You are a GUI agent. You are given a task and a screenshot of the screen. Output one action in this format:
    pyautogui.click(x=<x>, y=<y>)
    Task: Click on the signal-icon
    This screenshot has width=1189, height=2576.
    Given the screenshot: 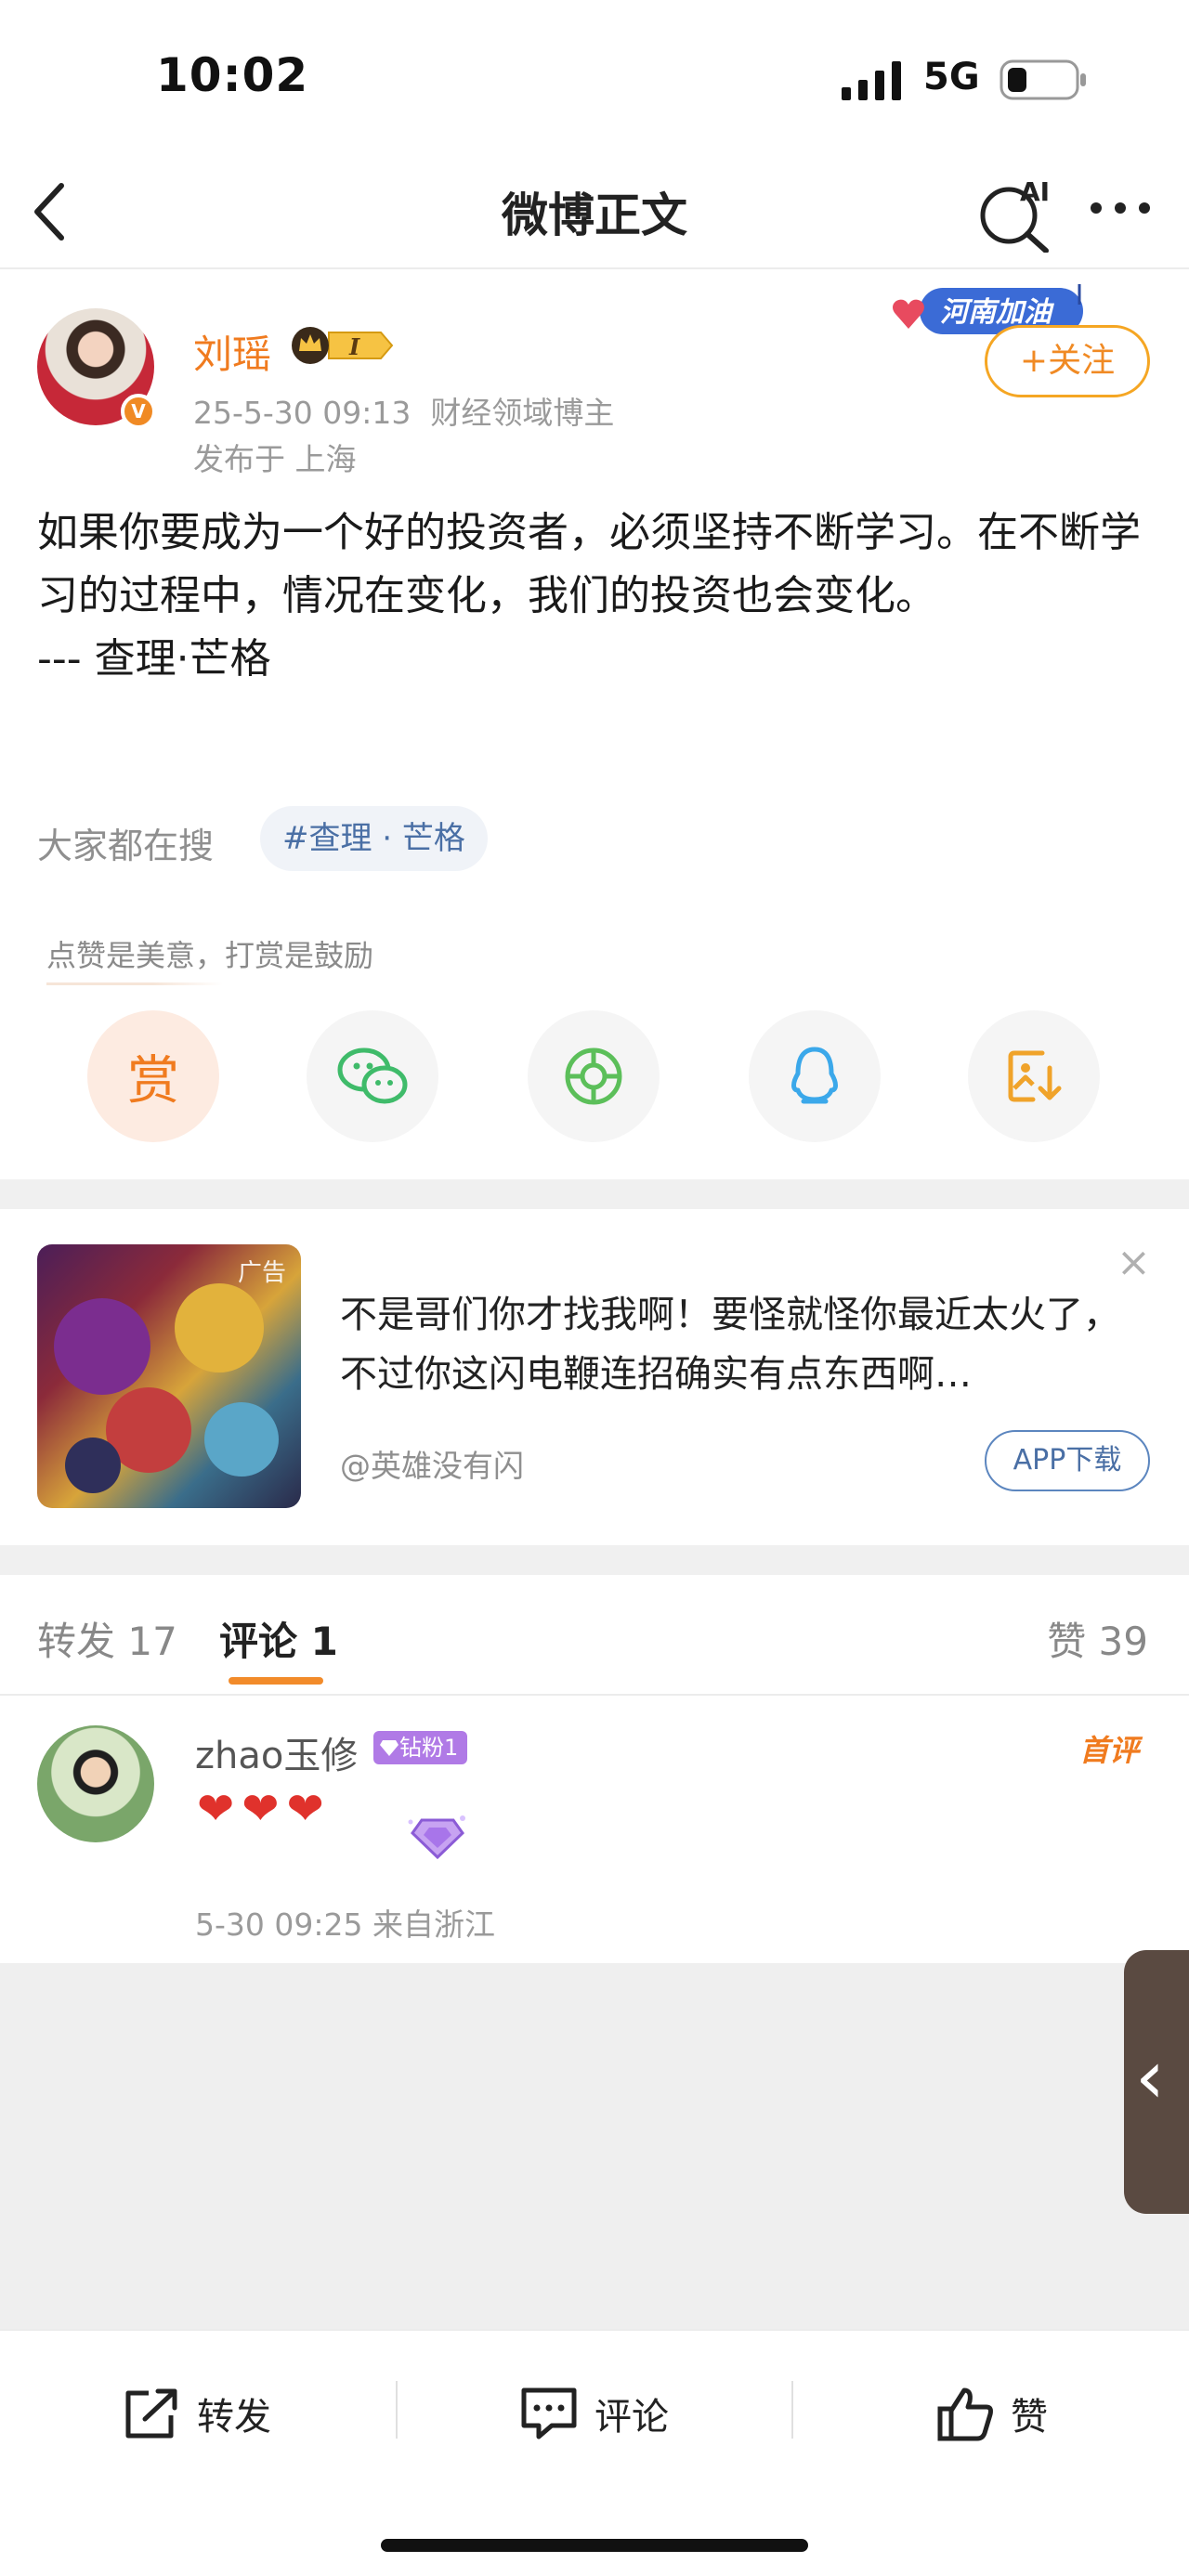 What is the action you would take?
    pyautogui.click(x=871, y=81)
    